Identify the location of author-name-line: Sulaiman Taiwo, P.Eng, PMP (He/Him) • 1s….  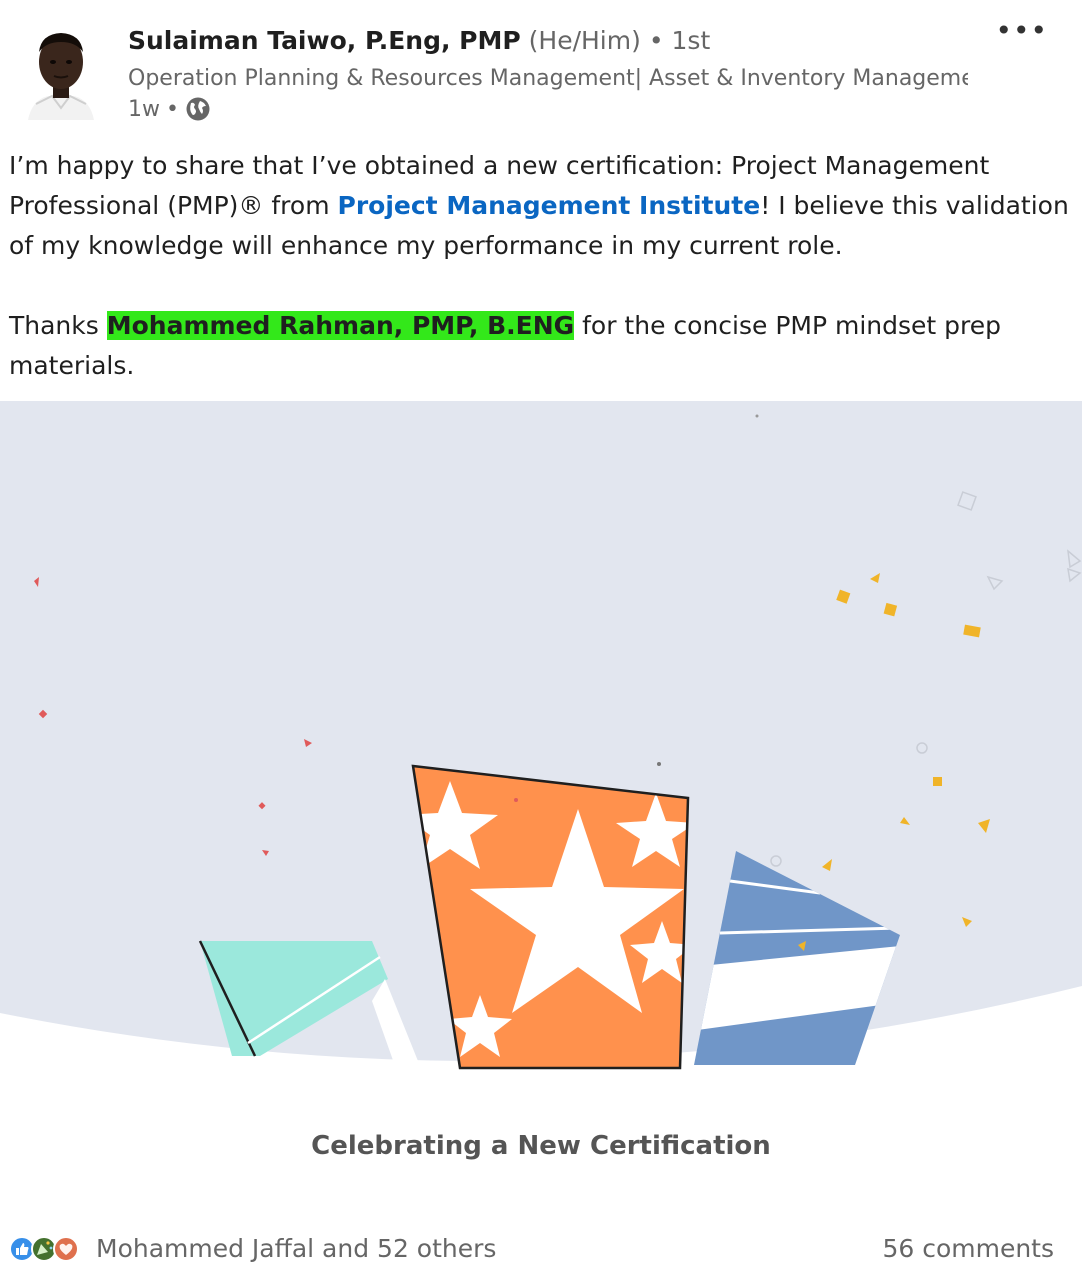
(419, 40).